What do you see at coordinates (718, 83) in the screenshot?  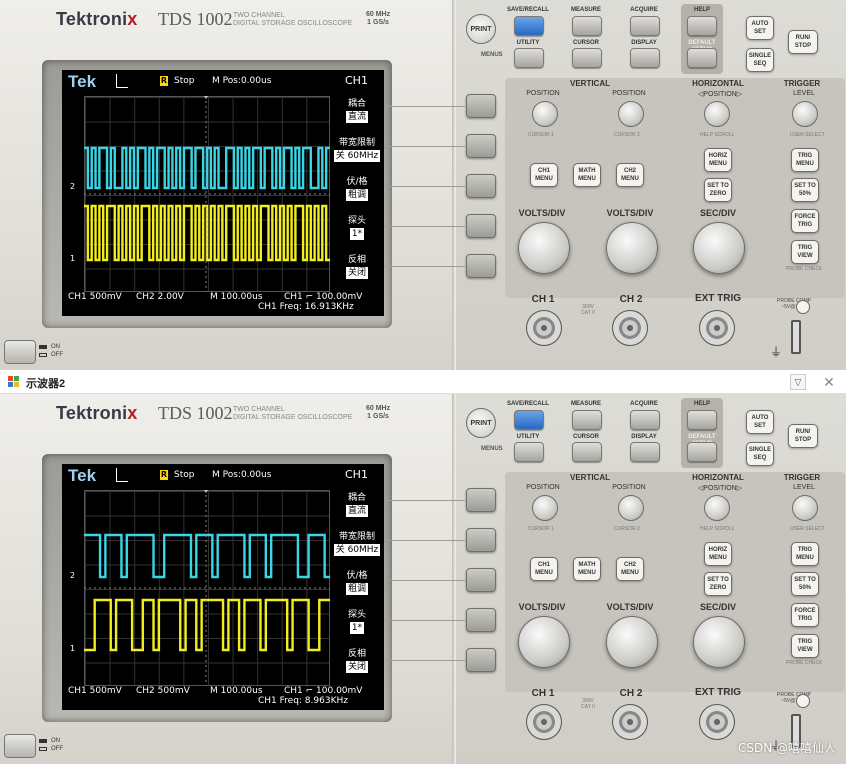 I see `horizontal-label: HORIZONTAL` at bounding box center [718, 83].